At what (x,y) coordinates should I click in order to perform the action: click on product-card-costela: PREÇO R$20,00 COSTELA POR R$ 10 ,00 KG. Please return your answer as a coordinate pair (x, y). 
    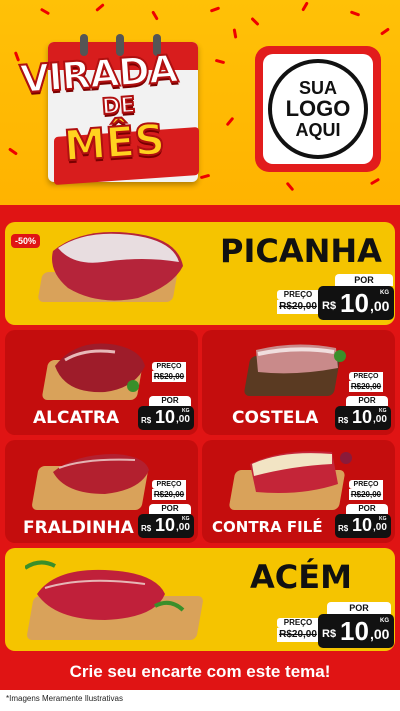
    Looking at the image, I should click on (298, 382).